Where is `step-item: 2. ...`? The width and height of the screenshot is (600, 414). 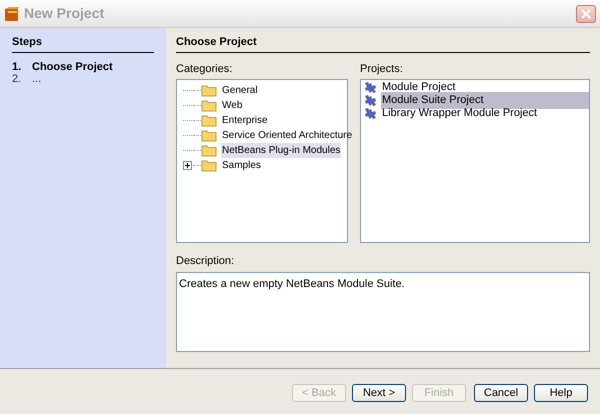 step-item: 2. ... is located at coordinates (27, 78).